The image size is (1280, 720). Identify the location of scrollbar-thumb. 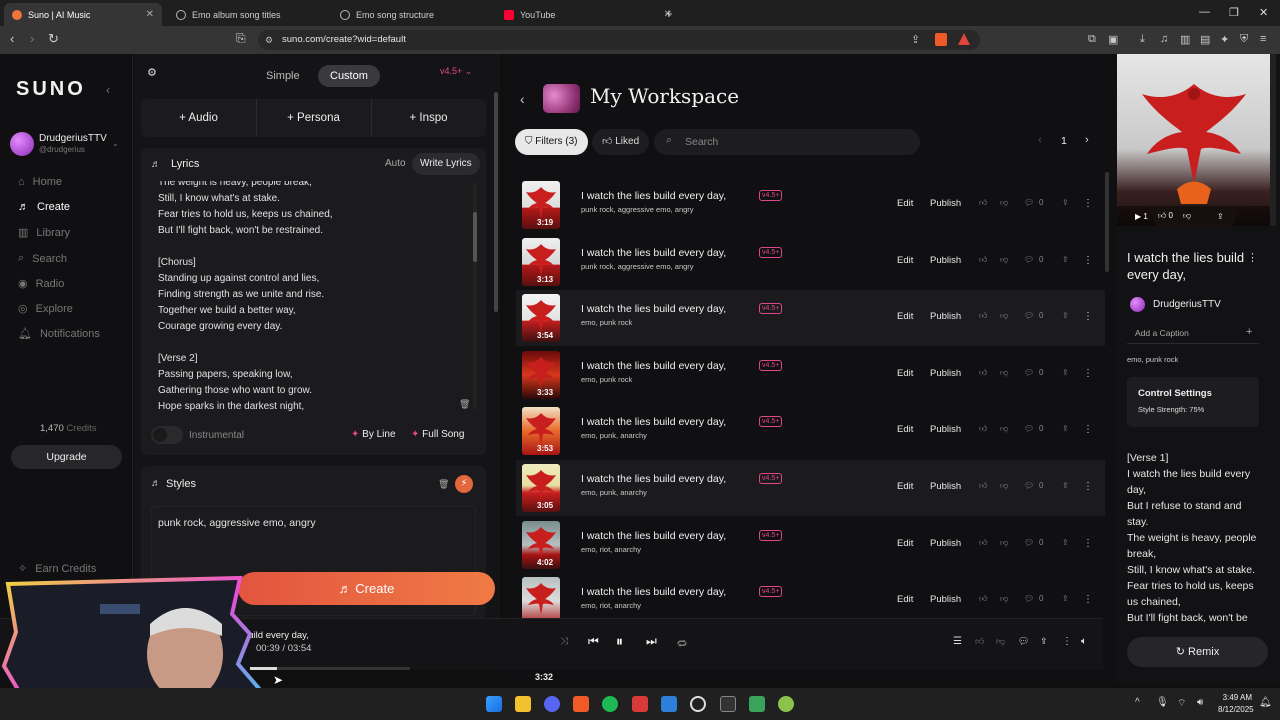
(475, 237).